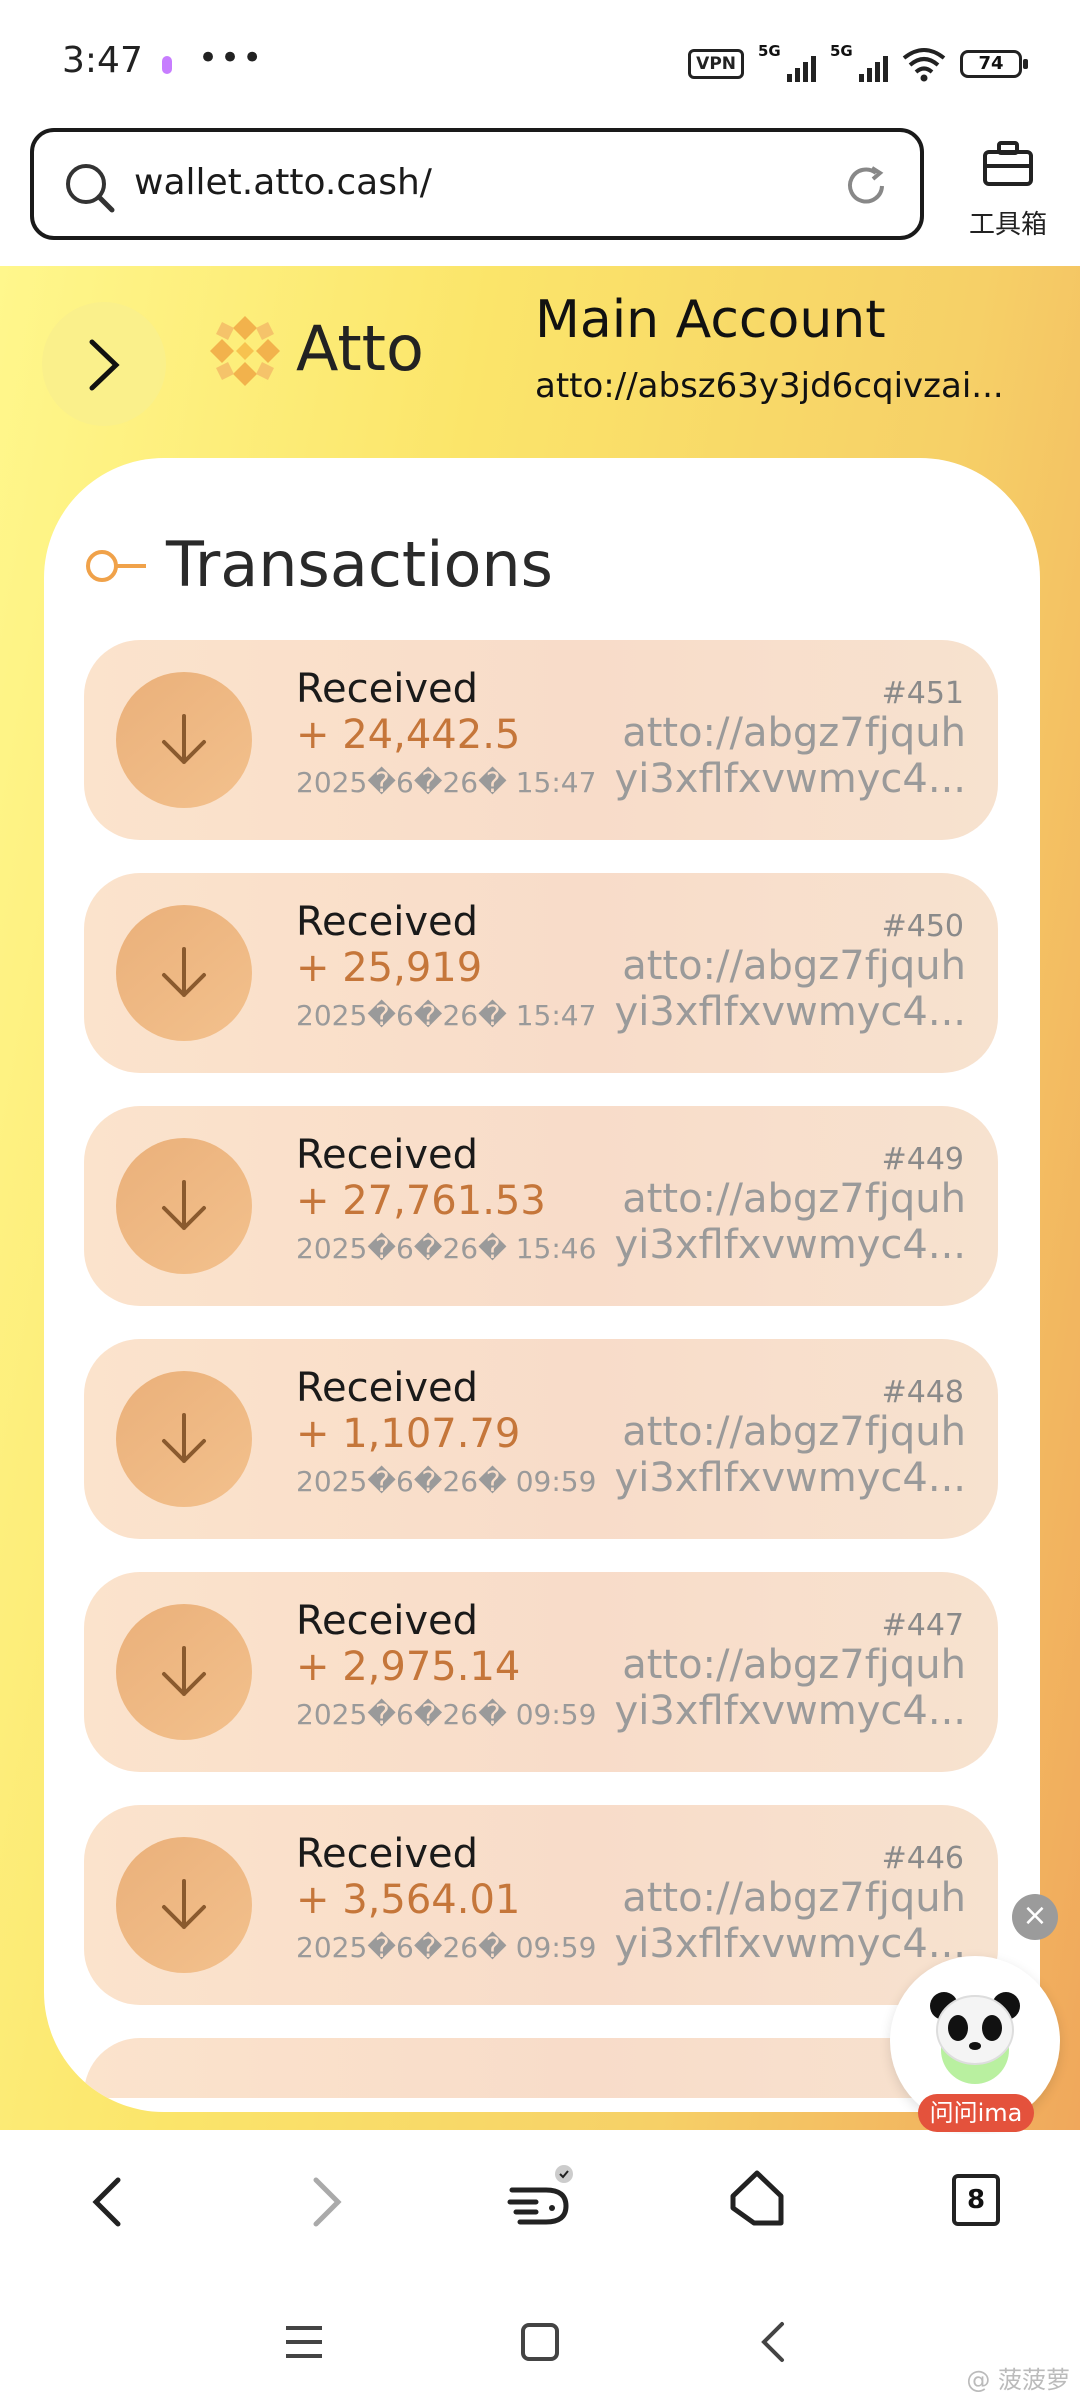 The image size is (1080, 2400). Describe the element at coordinates (231, 58) in the screenshot. I see `more-notifications-icon: •••` at that location.